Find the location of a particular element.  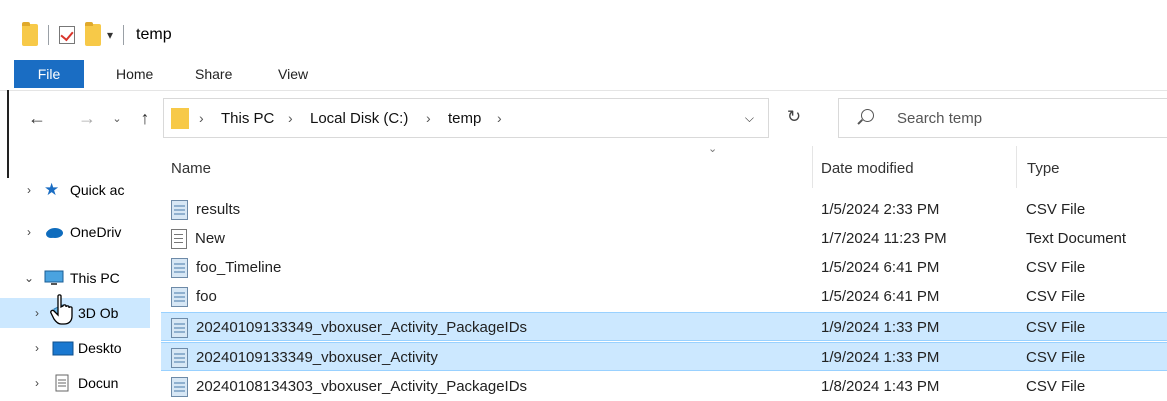

search-placeholder: Search temp is located at coordinates (940, 118).